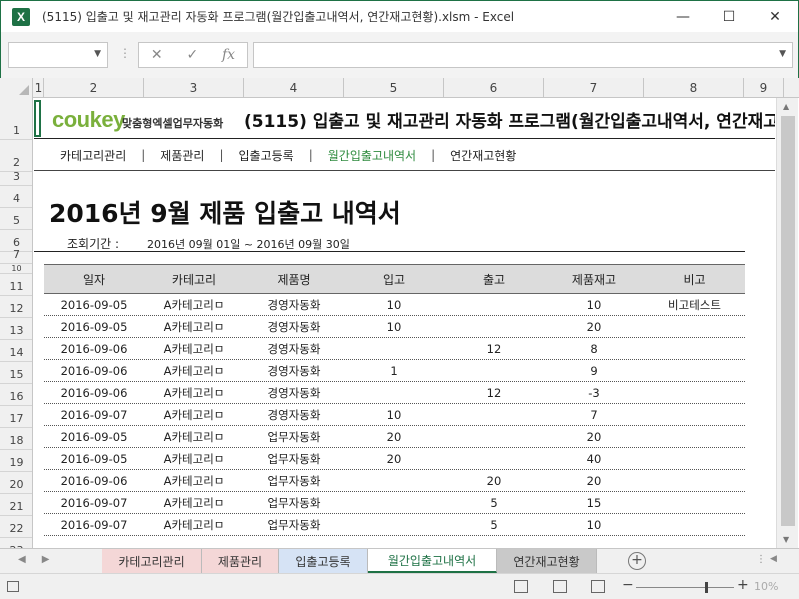  Describe the element at coordinates (782, 54) in the screenshot. I see `expand-formula-icon: ▼` at that location.